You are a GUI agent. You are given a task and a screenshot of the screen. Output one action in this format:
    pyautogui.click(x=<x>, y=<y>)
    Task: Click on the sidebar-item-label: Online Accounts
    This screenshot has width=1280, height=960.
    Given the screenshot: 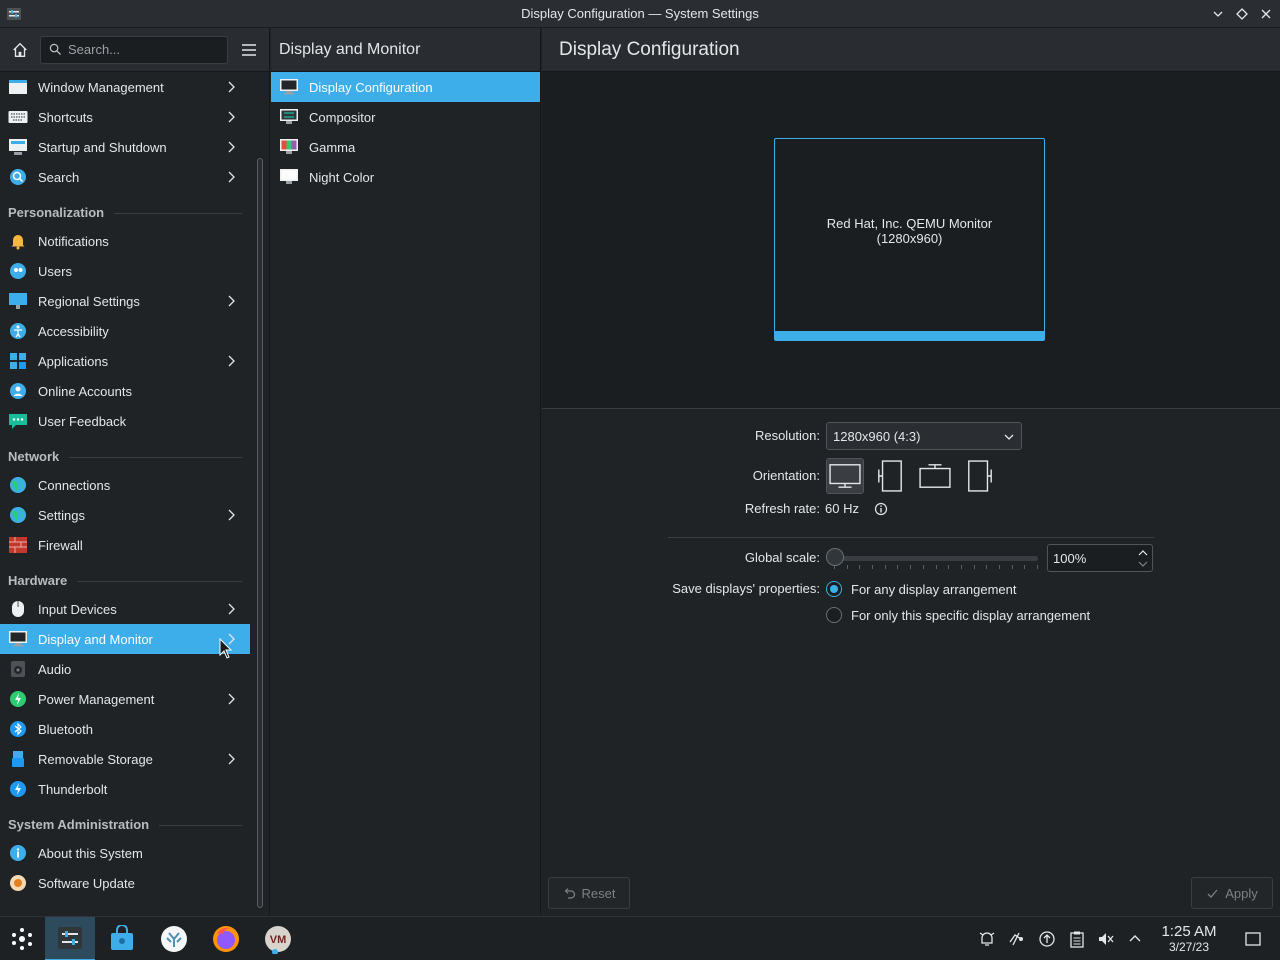 What is the action you would take?
    pyautogui.click(x=85, y=391)
    